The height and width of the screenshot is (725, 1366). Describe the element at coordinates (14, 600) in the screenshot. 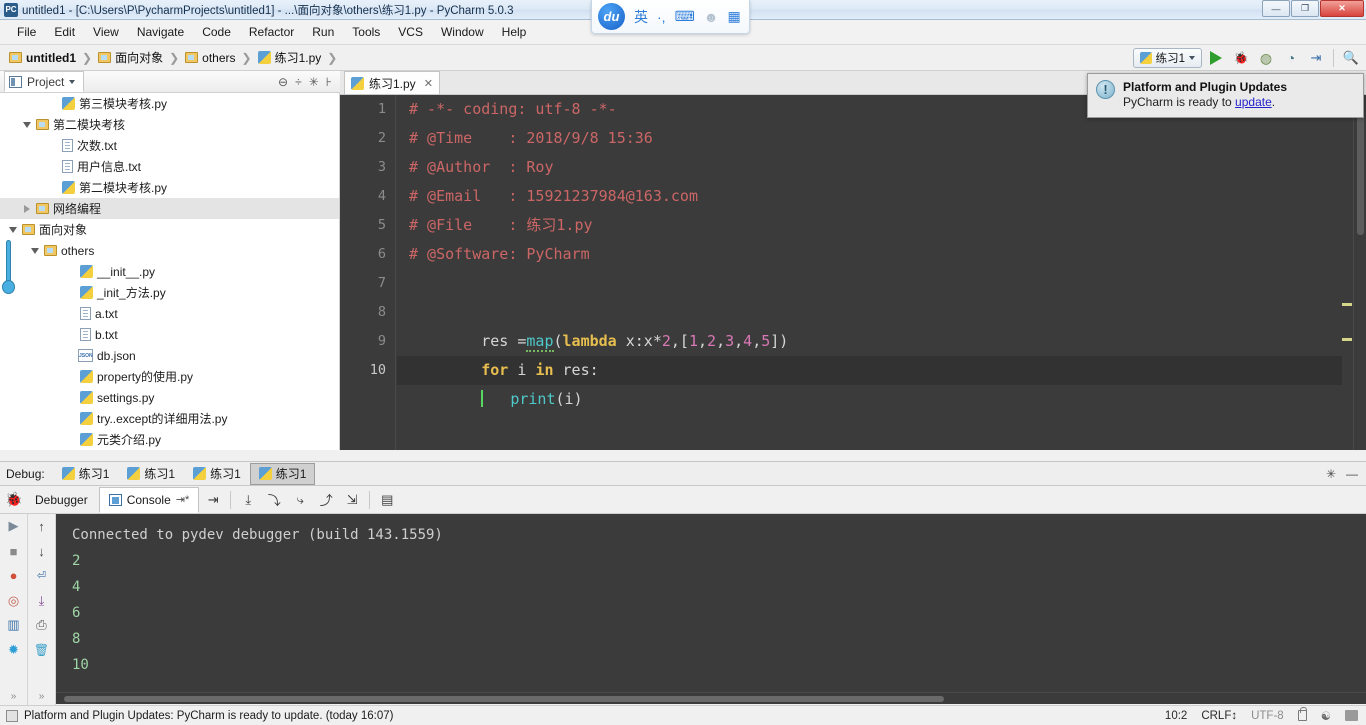

I see `mute-breakpoints-button: ◎` at that location.